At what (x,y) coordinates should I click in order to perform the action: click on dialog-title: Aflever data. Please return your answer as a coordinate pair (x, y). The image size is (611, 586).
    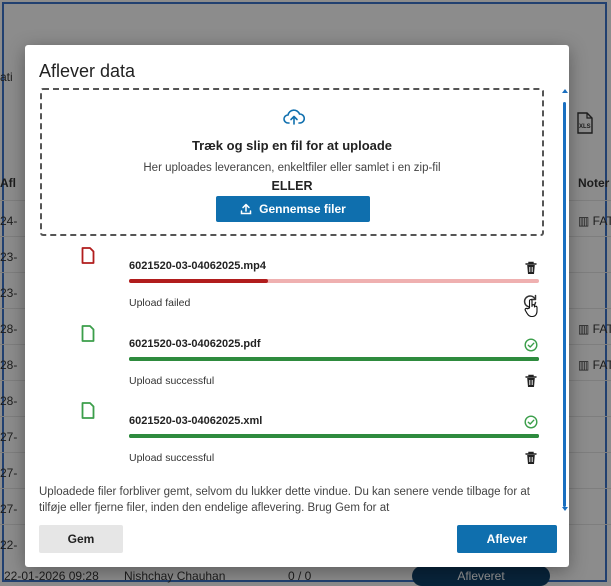
    Looking at the image, I should click on (87, 71).